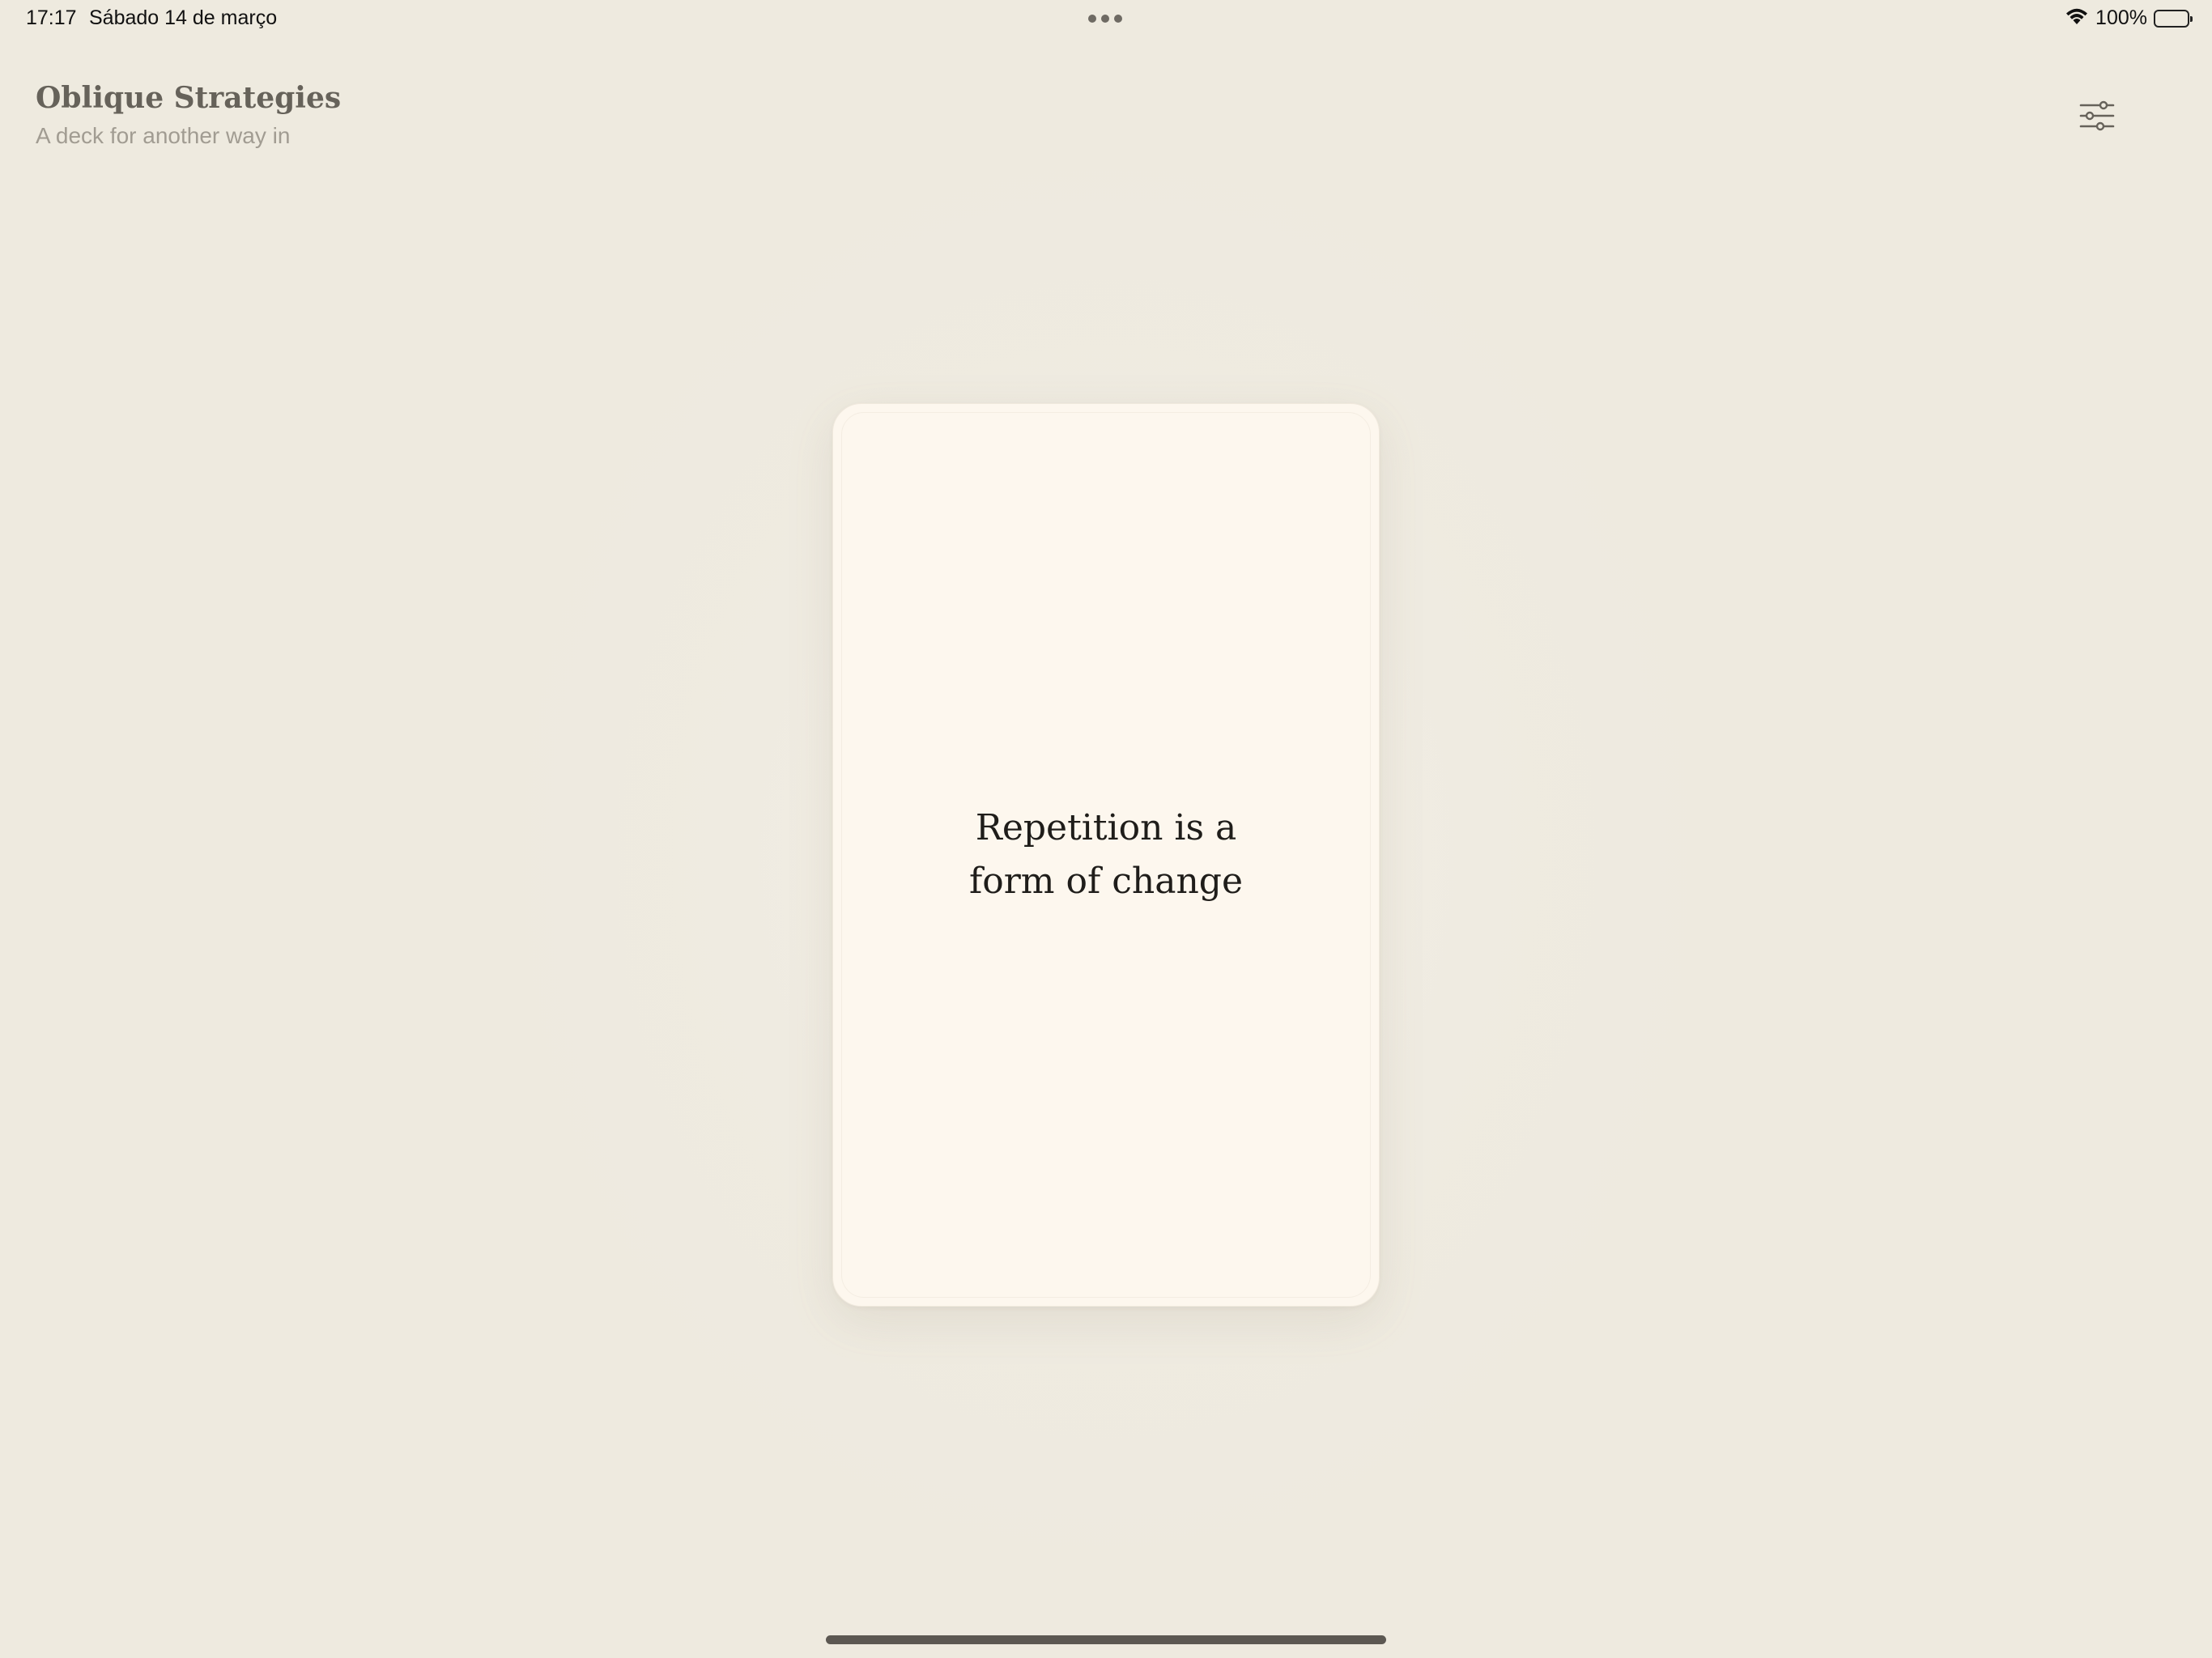 The height and width of the screenshot is (1658, 2212). I want to click on settings-button, so click(2097, 117).